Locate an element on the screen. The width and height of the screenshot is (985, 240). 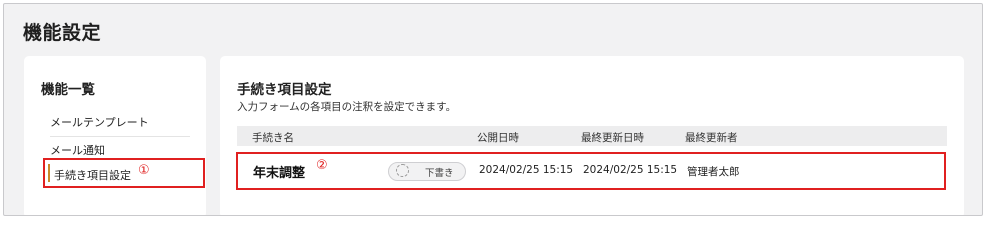
section-description: 入力フォームの各項目の注釈を設定できます。 is located at coordinates (347, 107).